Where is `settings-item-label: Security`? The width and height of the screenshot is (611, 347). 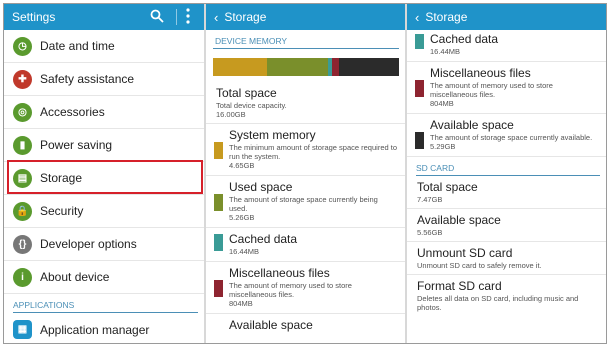 settings-item-label: Security is located at coordinates (62, 211).